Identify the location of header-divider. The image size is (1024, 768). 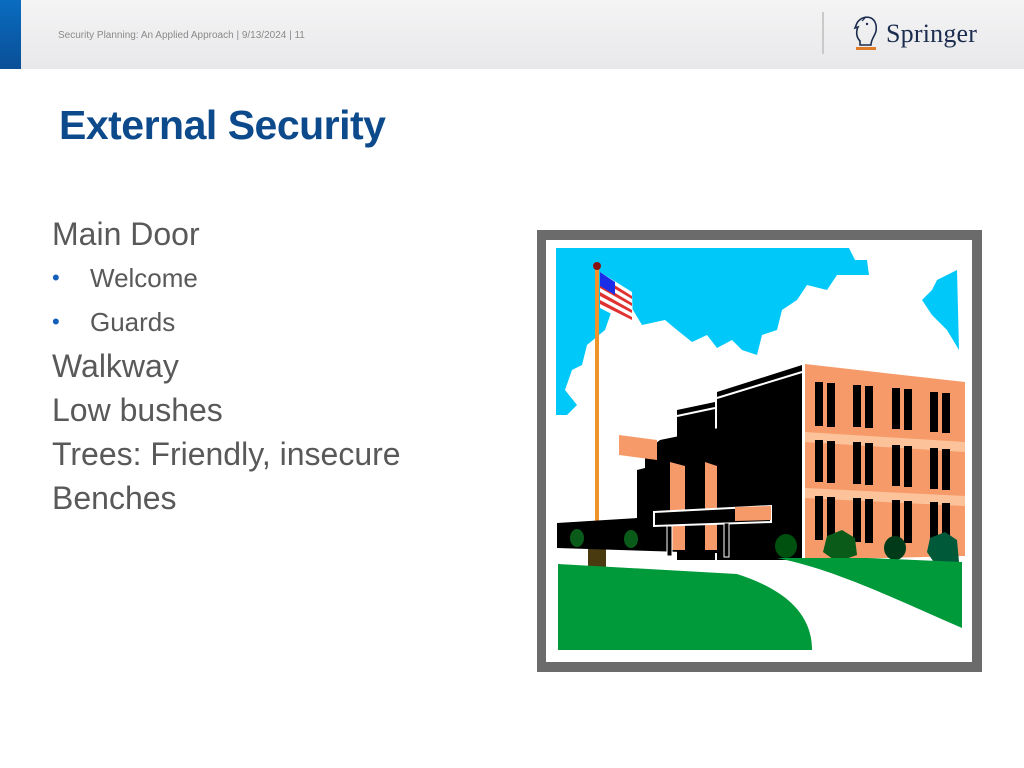
(823, 33).